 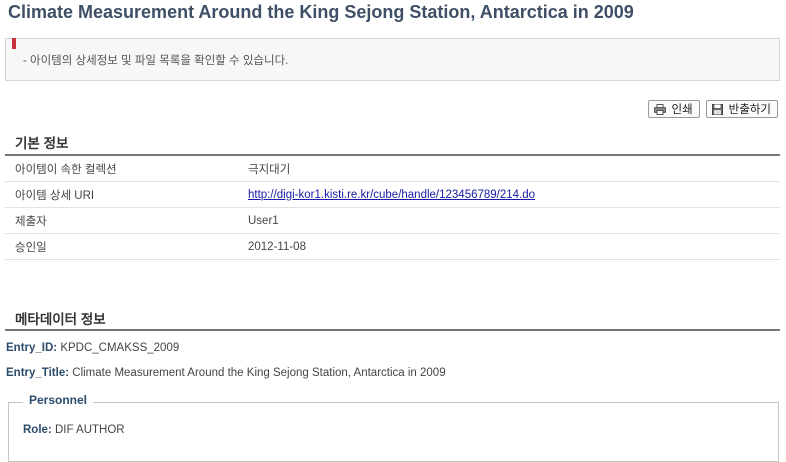 I want to click on personnel-role-line: Role: DIF AUTHOR, so click(x=74, y=430).